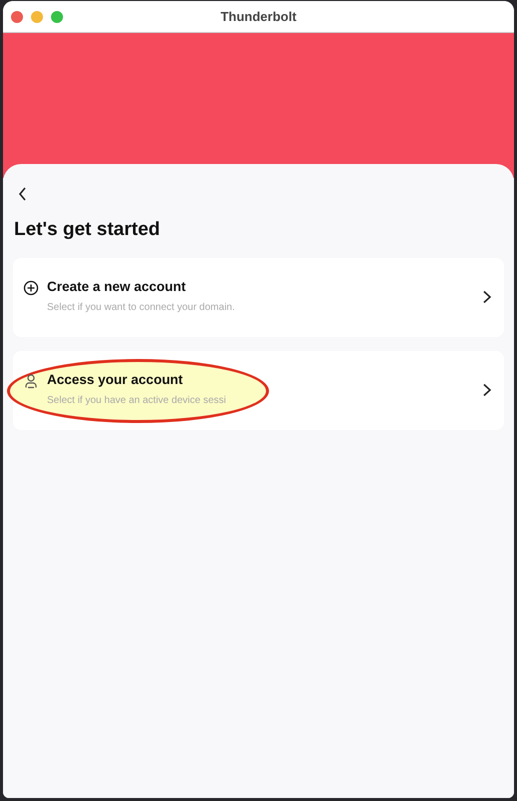 The width and height of the screenshot is (517, 801). I want to click on plus-circle-icon, so click(31, 288).